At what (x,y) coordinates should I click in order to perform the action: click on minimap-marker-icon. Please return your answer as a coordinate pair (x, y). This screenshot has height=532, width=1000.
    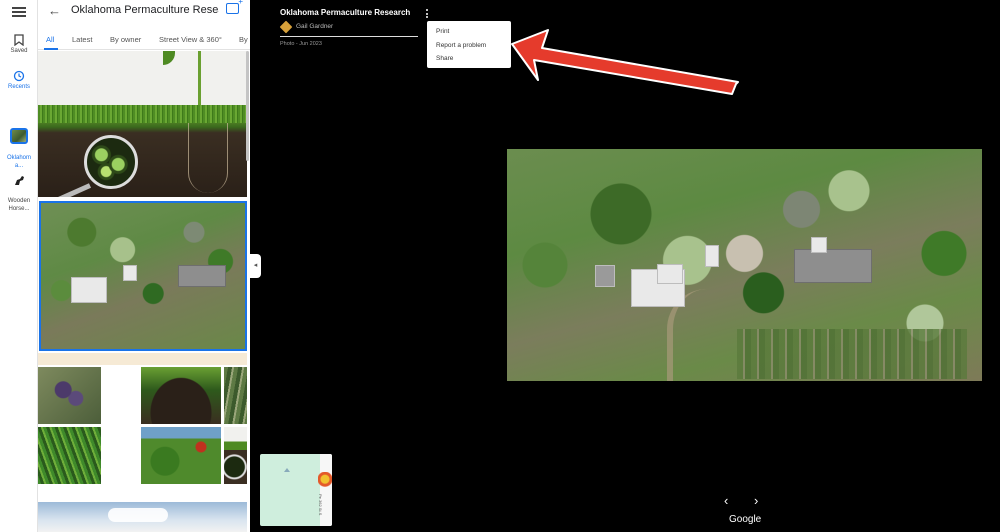
    Looking at the image, I should click on (287, 470).